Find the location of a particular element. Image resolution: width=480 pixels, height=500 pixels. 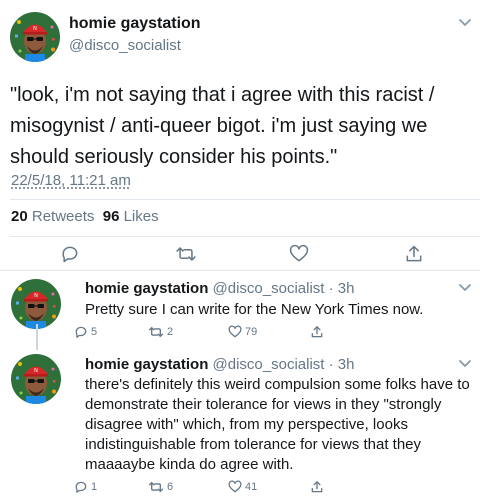

reply-2-display-name: homie gaystation is located at coordinates (146, 364).